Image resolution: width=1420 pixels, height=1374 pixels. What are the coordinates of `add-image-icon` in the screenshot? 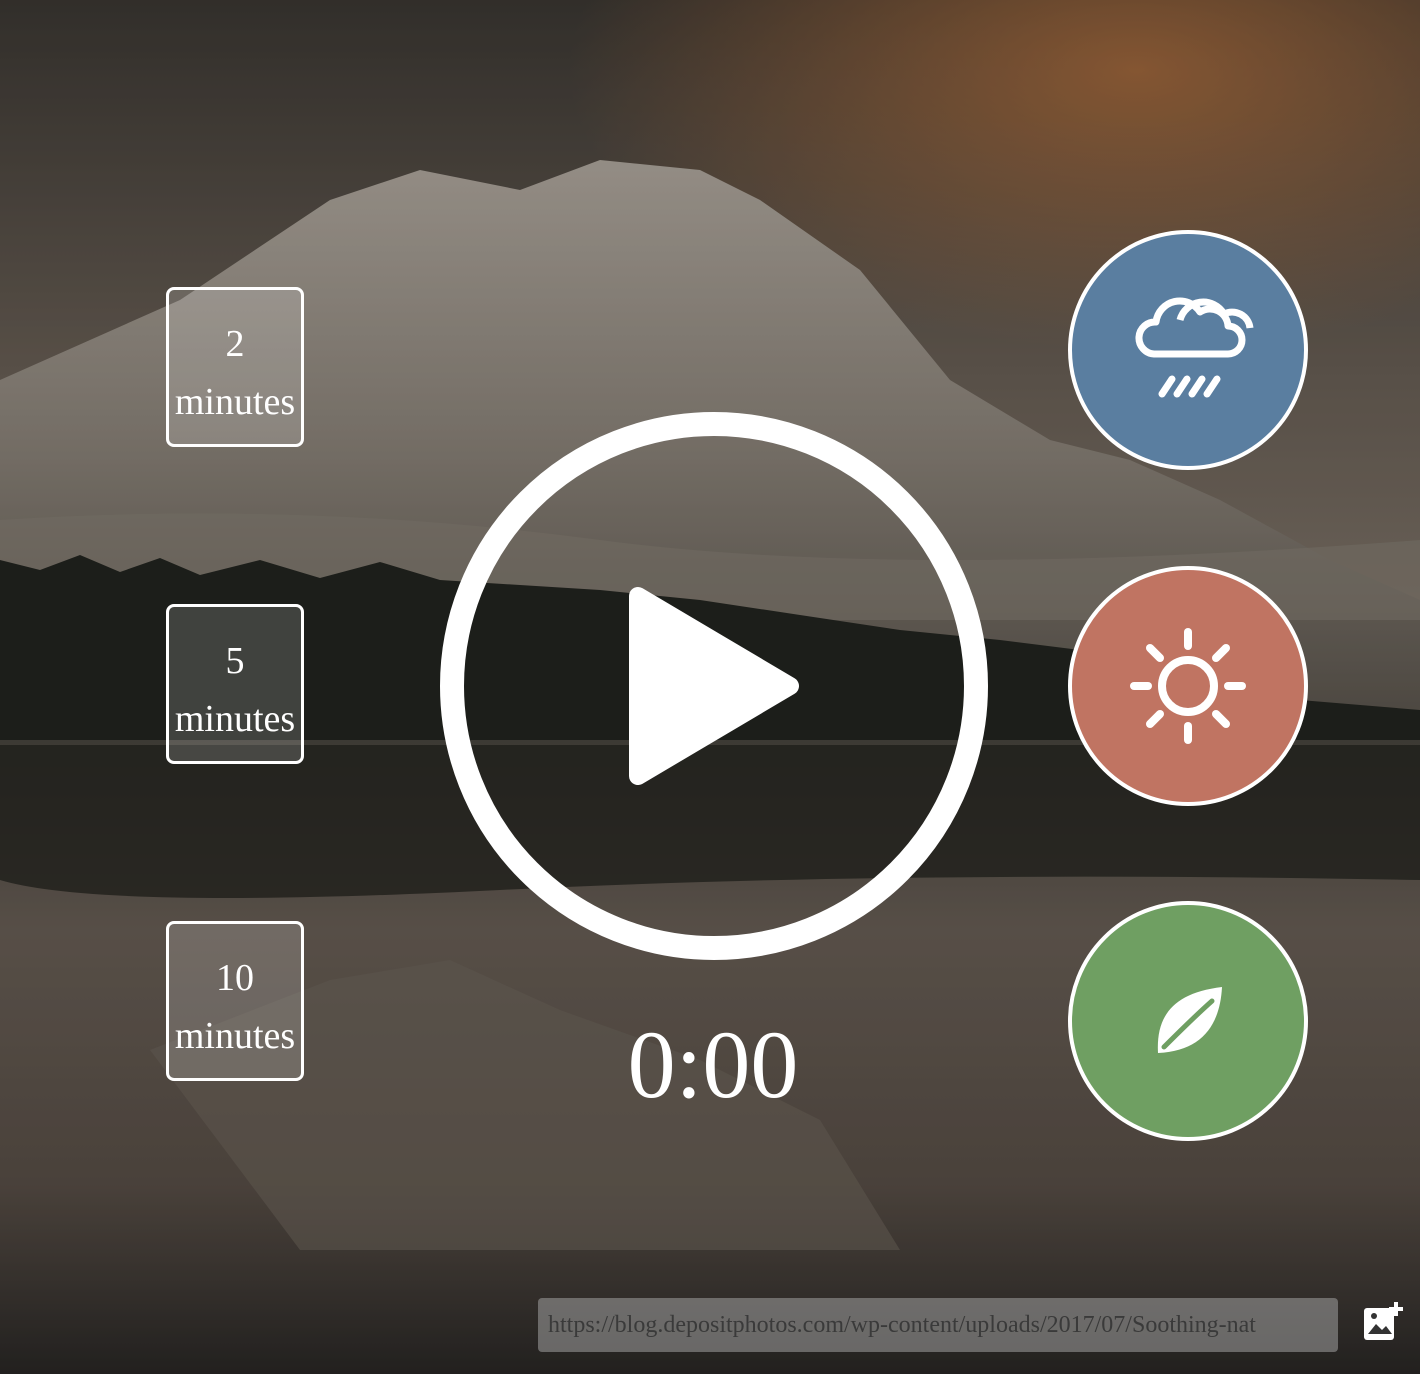 It's located at (1383, 1321).